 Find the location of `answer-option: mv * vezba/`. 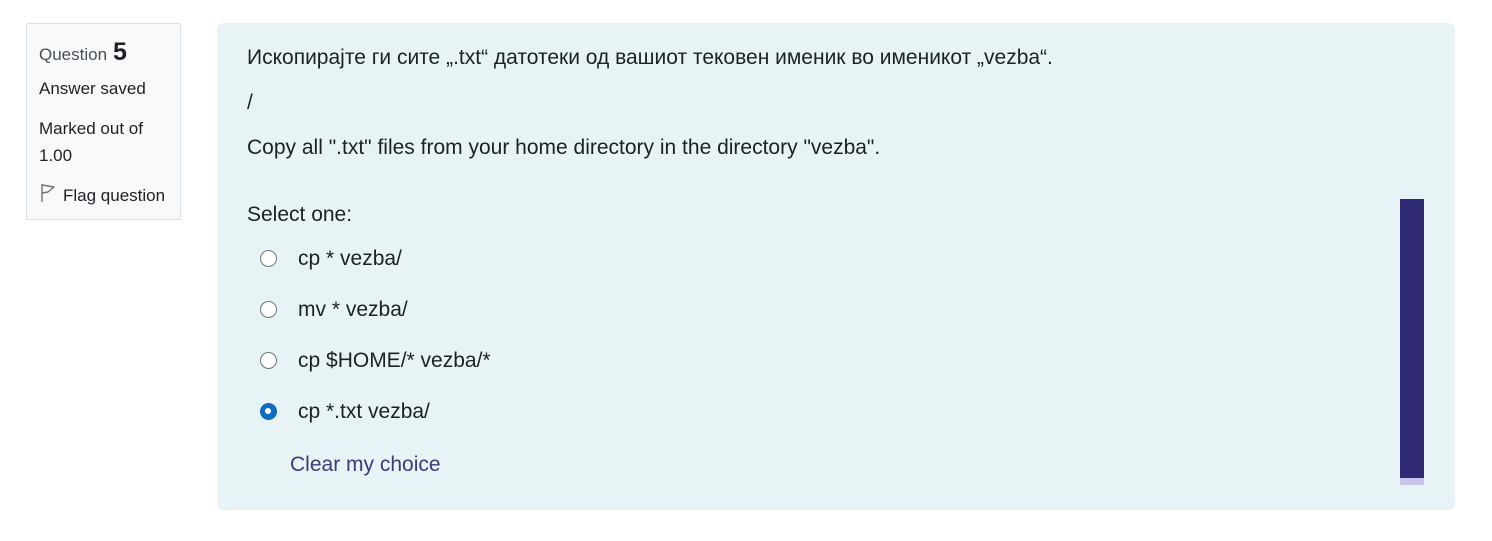

answer-option: mv * vezba/ is located at coordinates (842, 309).